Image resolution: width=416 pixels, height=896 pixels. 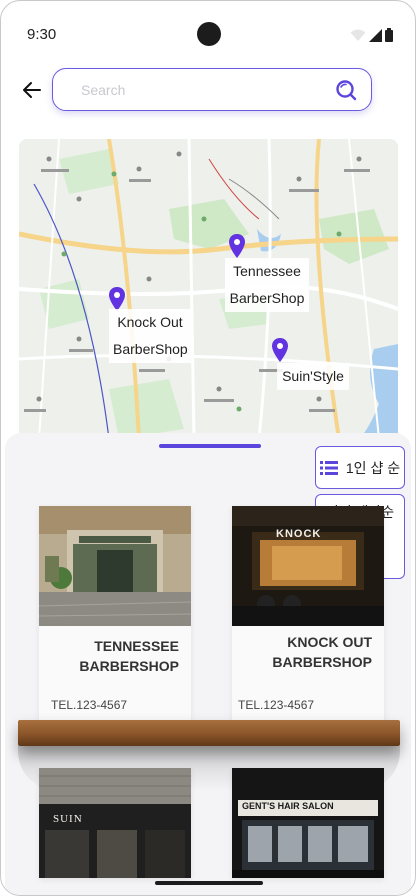 I want to click on sheet-drag-handle, so click(x=210, y=446).